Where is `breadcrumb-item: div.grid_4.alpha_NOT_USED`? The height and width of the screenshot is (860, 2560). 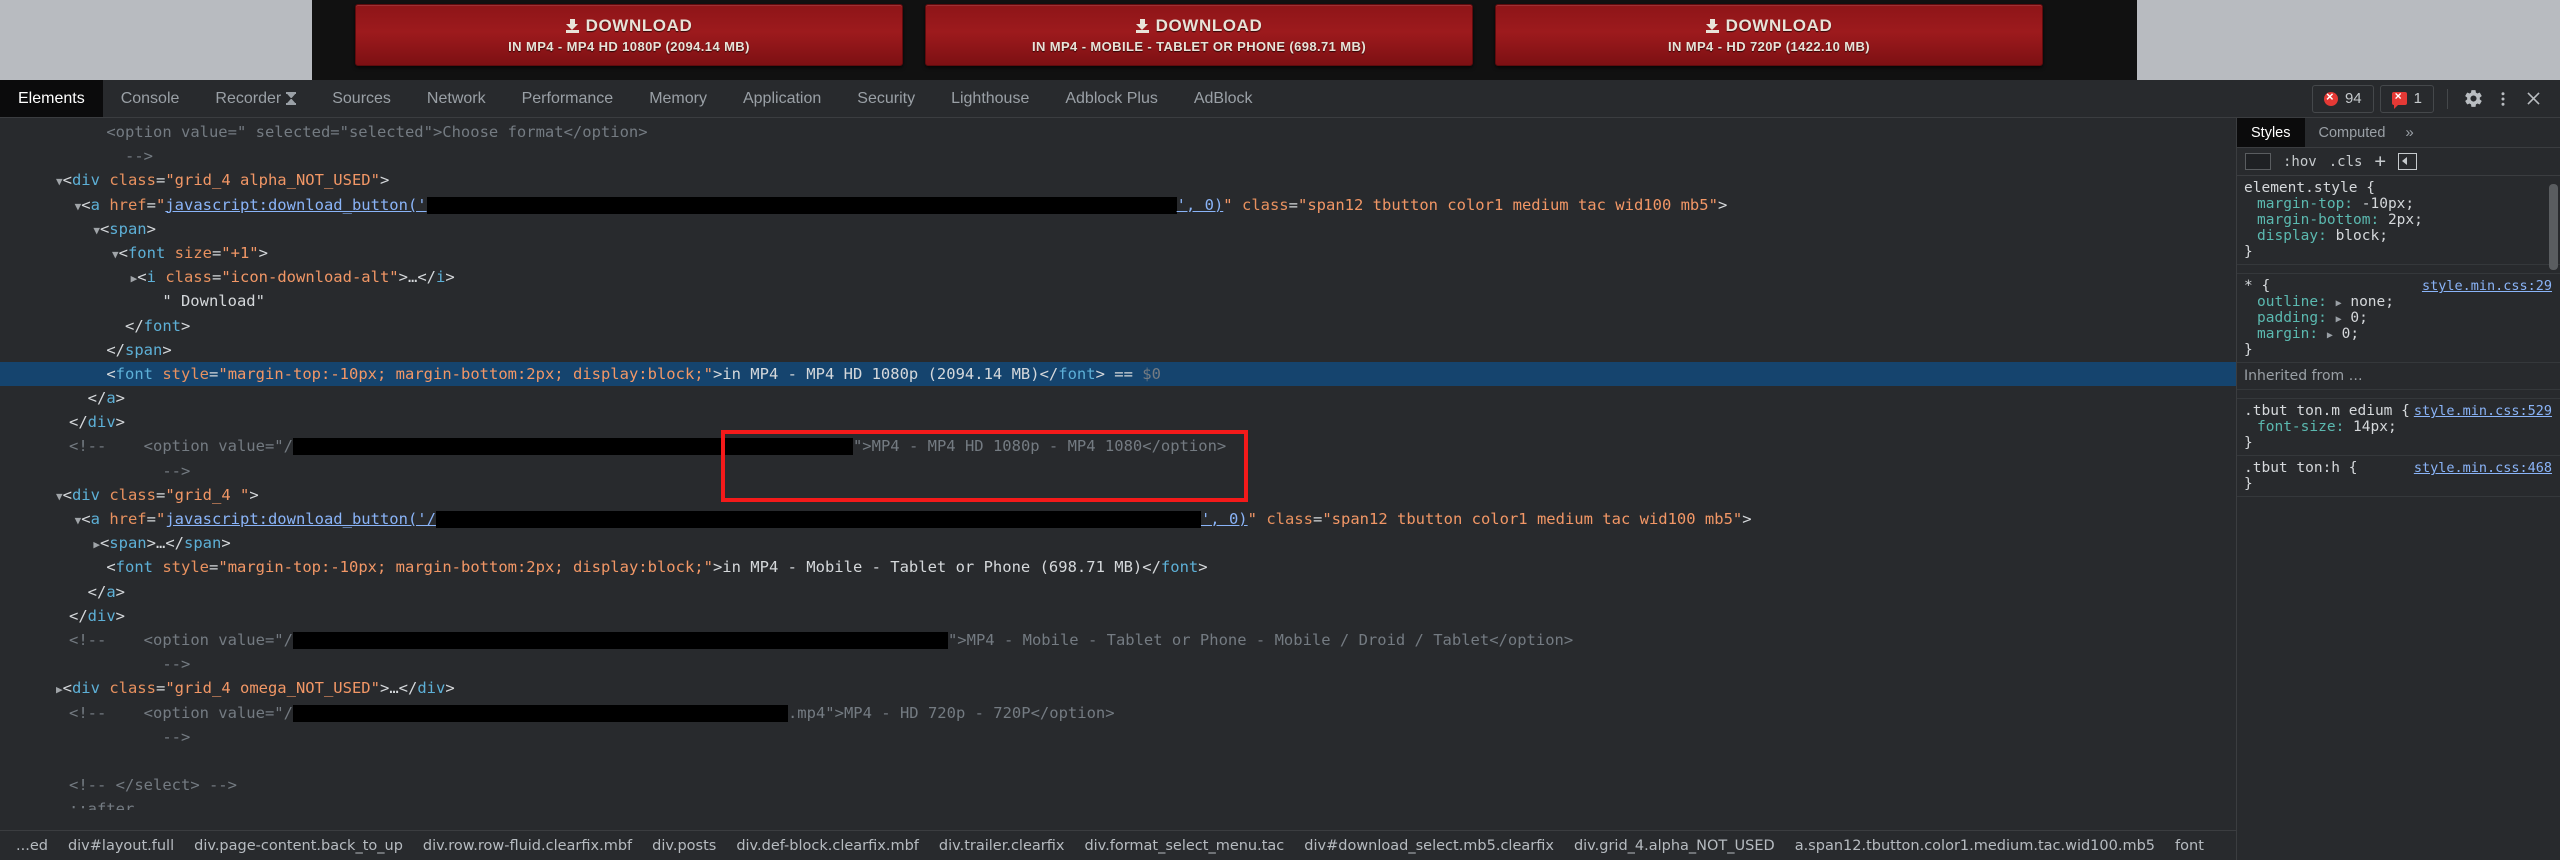 breadcrumb-item: div.grid_4.alpha_NOT_USED is located at coordinates (1674, 846).